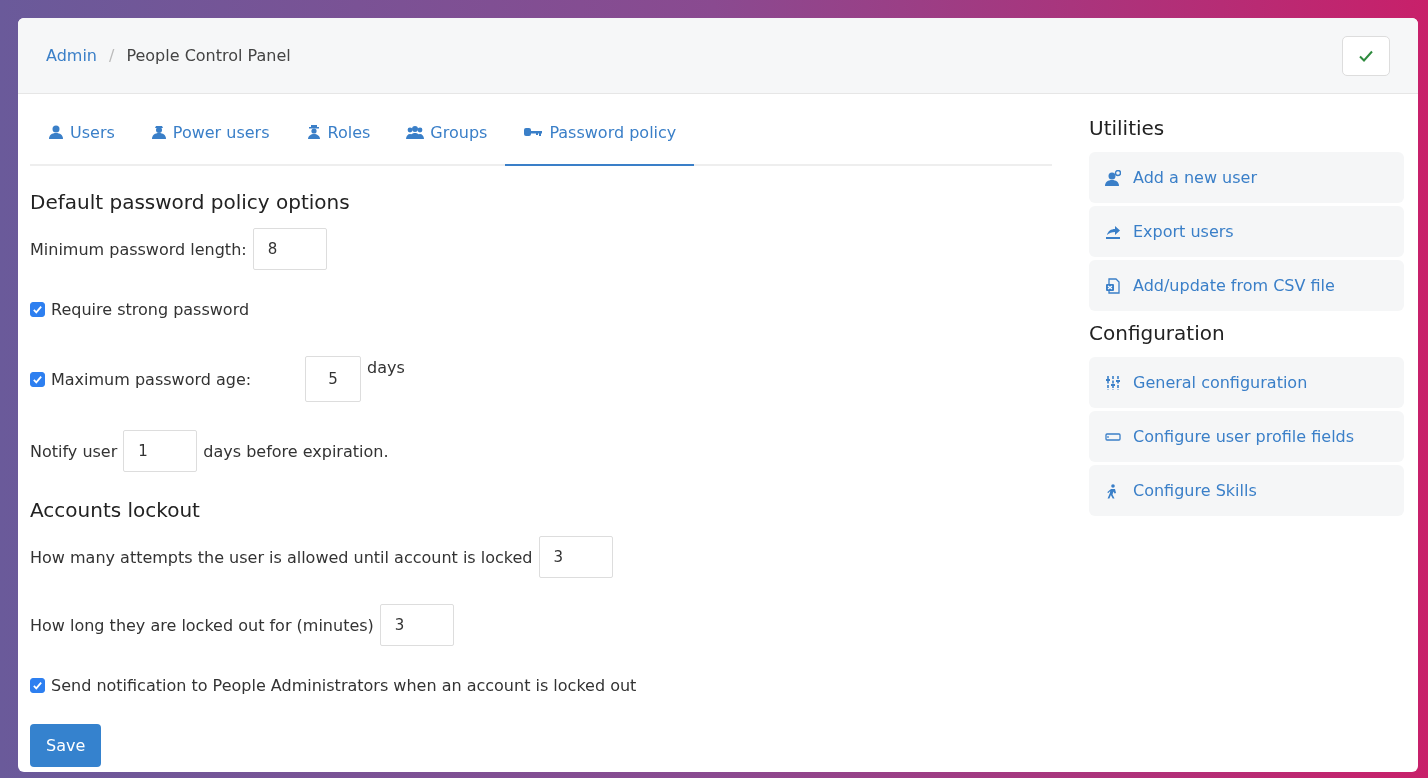  I want to click on spreadsheet-file-icon, so click(1113, 285).